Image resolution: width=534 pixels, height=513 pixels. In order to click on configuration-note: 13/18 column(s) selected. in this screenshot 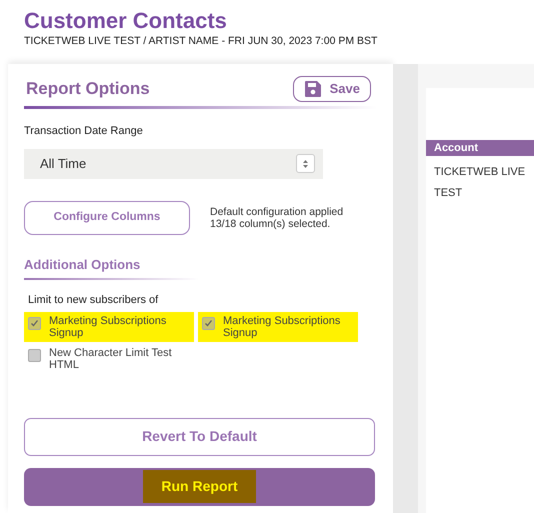, I will do `click(271, 224)`.